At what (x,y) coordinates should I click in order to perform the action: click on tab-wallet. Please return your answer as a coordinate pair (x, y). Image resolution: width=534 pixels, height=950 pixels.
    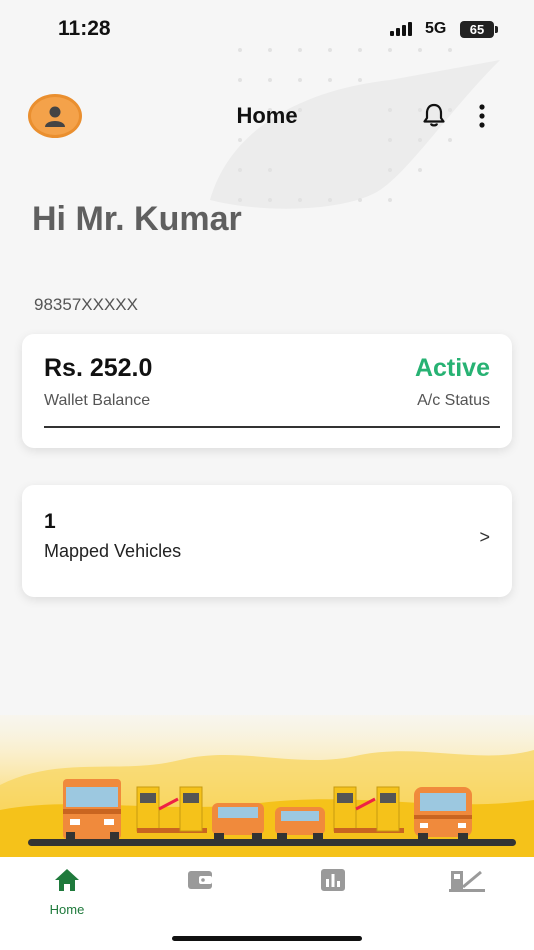
    Looking at the image, I should click on (200, 882).